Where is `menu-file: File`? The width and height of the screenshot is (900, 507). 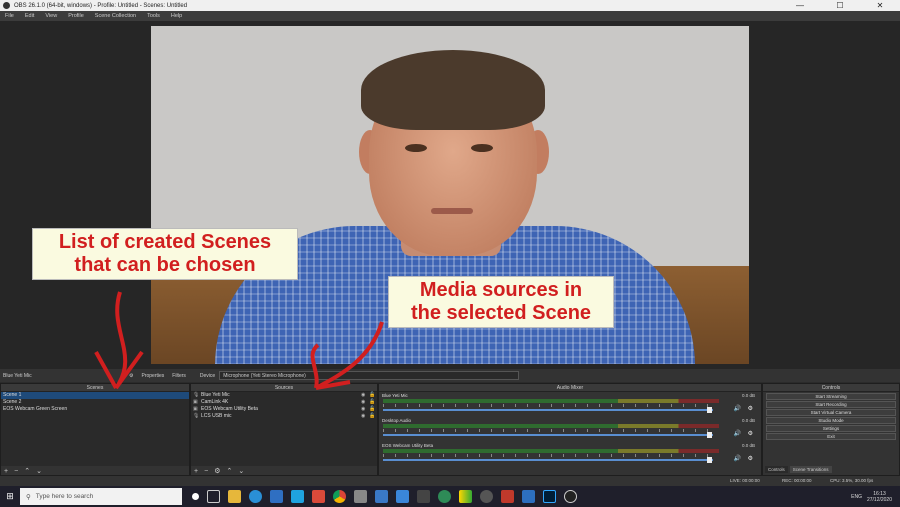 menu-file: File is located at coordinates (10, 16).